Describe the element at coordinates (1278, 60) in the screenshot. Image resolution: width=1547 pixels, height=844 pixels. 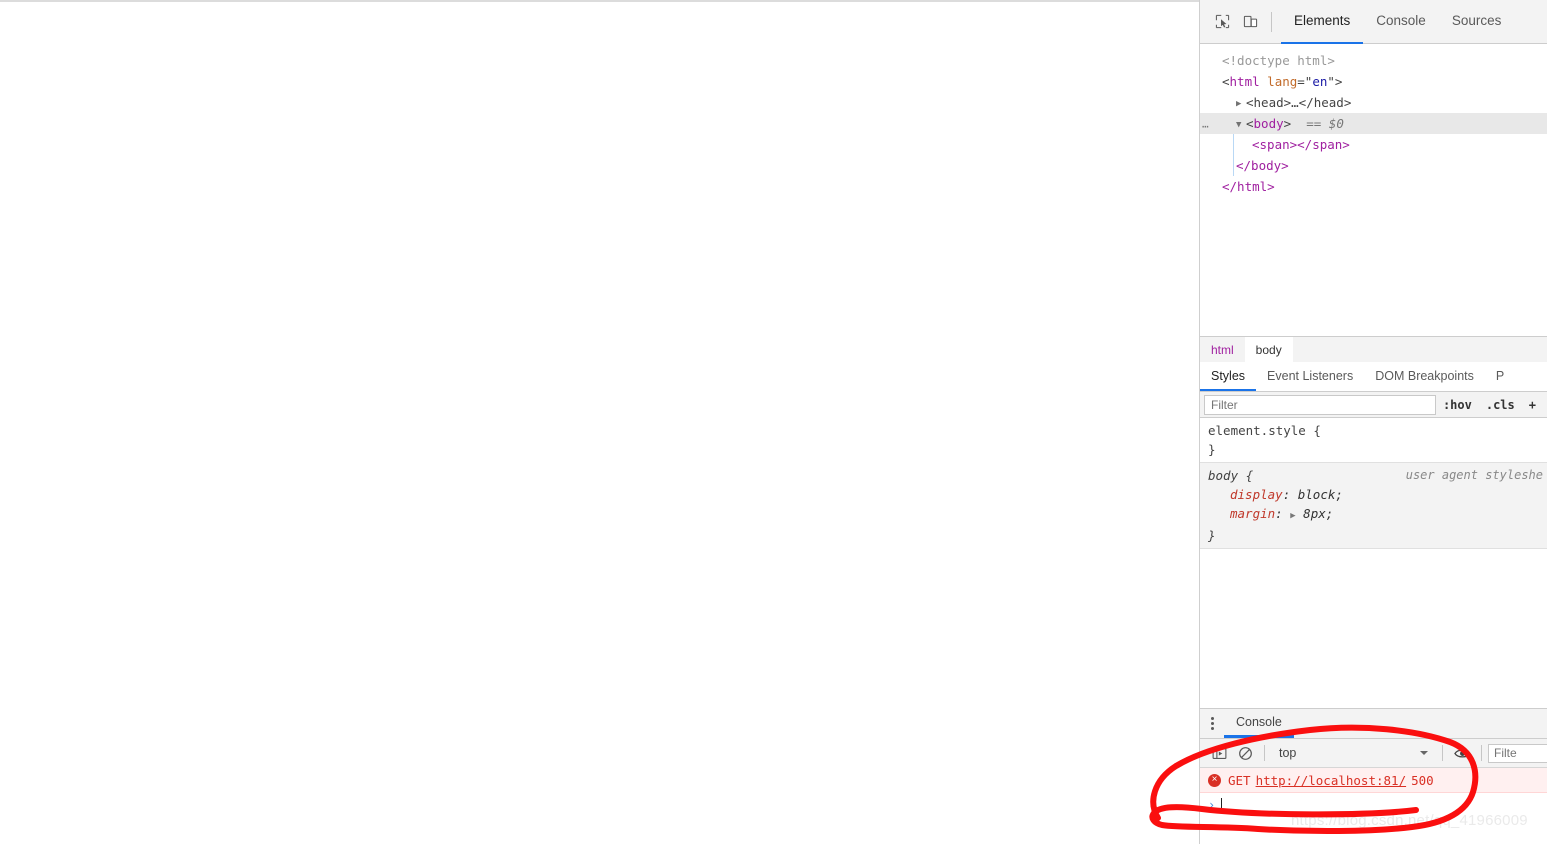
I see `doctype-text: <!doctype html>` at that location.